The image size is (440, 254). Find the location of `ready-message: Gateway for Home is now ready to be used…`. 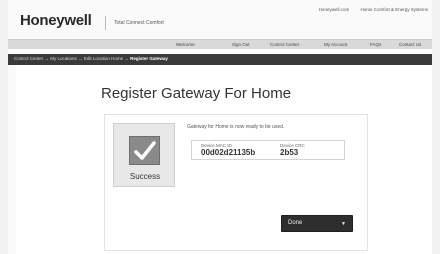

ready-message: Gateway for Home is now ready to be used… is located at coordinates (236, 127).